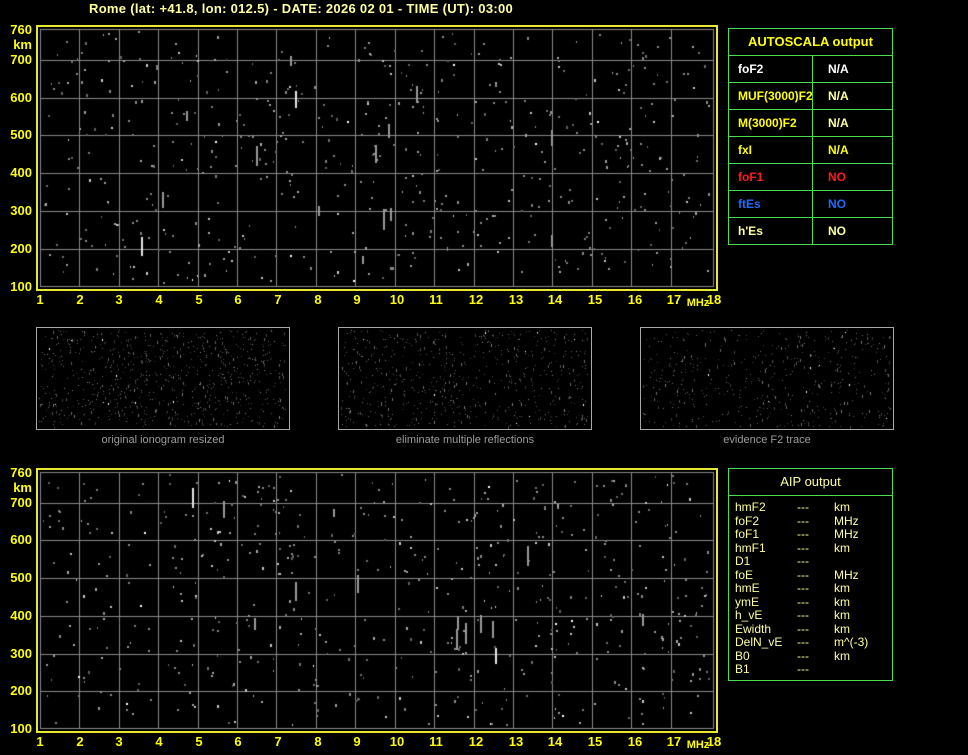 The width and height of the screenshot is (968, 755). I want to click on thumbnail-canvas-f2, so click(767, 378).